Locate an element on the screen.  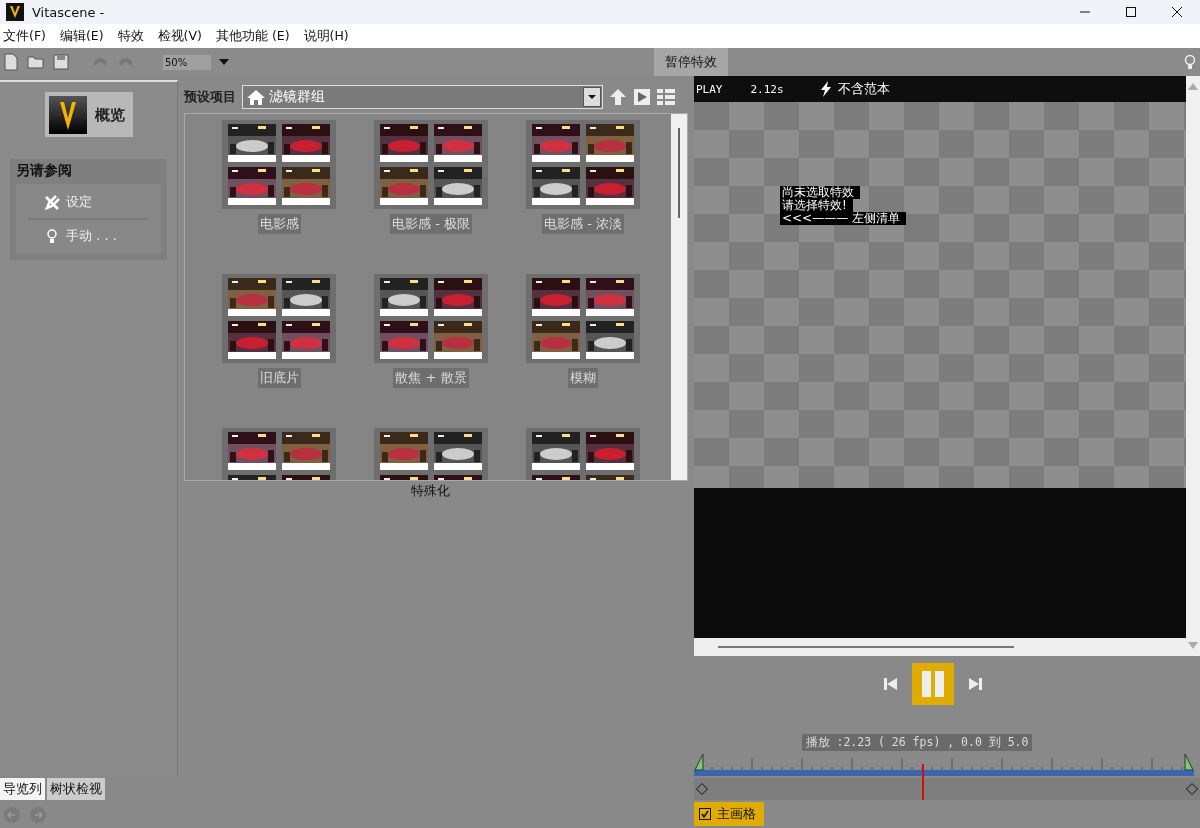
pause-button is located at coordinates (933, 684).